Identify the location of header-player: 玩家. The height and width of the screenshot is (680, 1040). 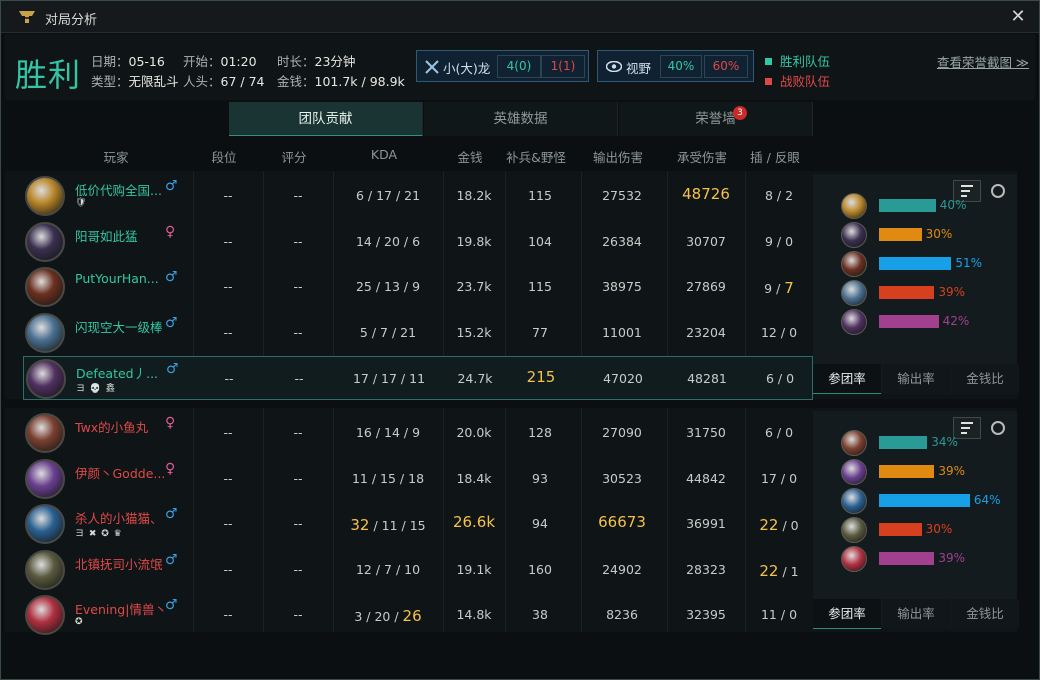
(116, 157).